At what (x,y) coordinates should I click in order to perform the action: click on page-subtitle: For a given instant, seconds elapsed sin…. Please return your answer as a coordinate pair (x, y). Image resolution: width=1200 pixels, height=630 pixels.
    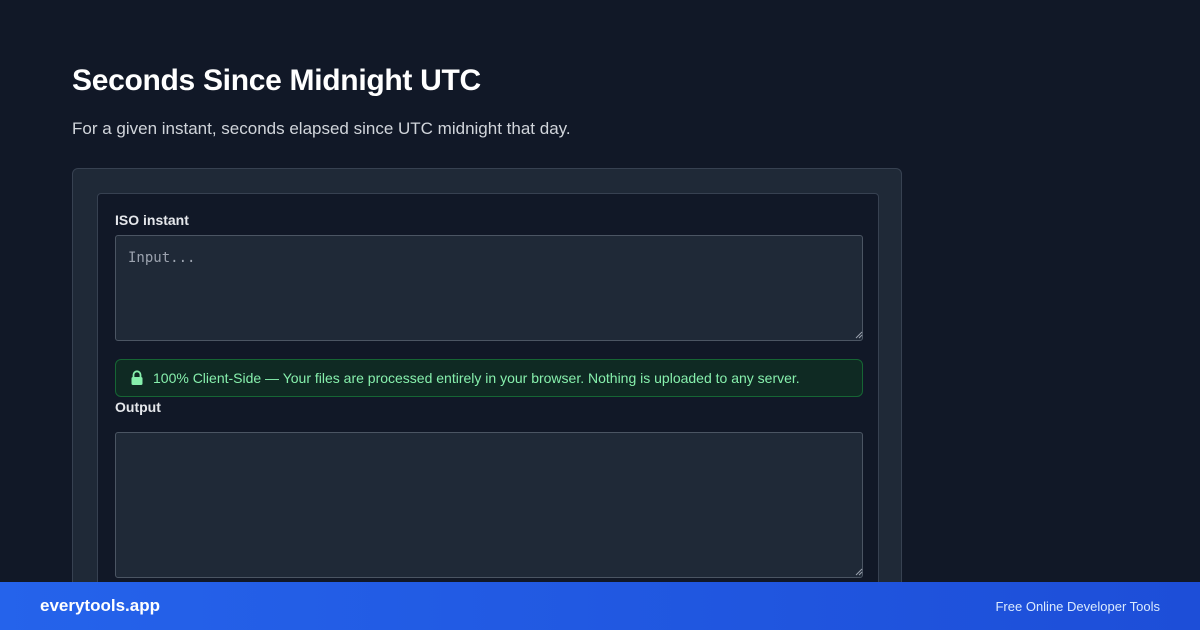
    Looking at the image, I should click on (321, 128).